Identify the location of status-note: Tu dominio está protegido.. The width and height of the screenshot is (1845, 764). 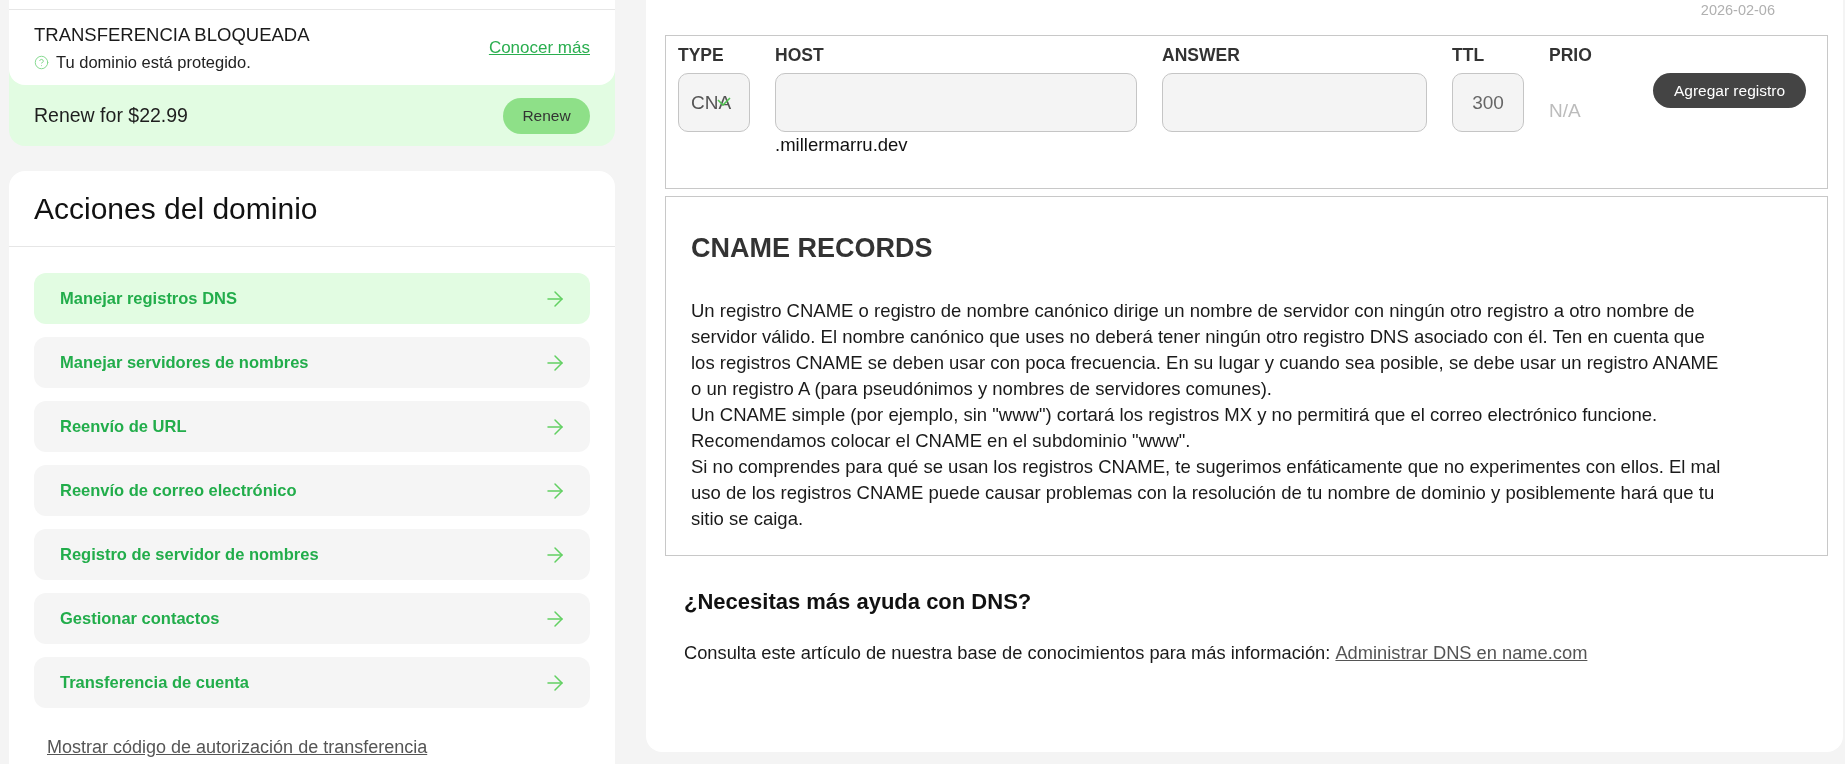
(153, 62).